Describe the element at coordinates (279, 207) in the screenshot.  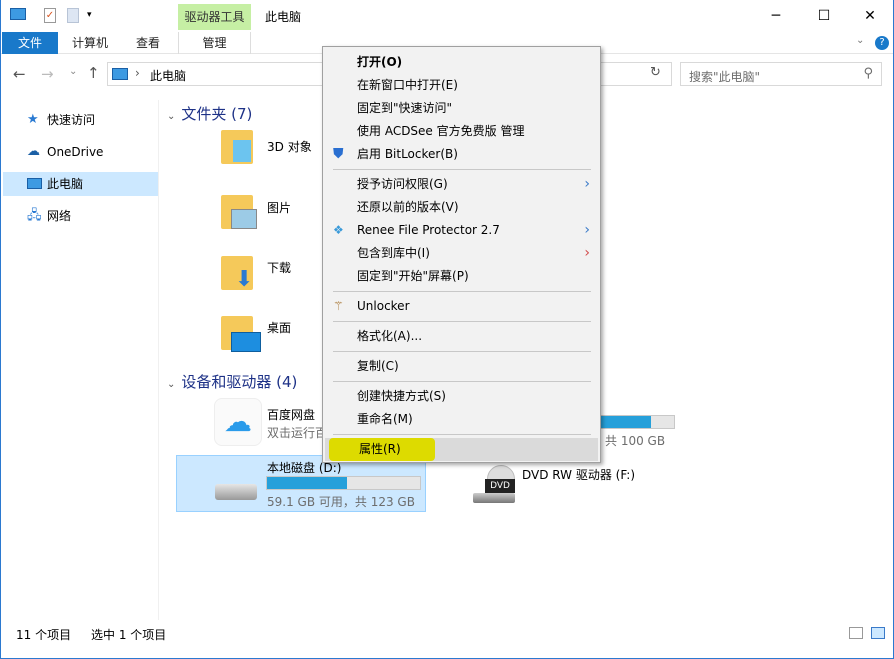
I see `folder-pictures: 图片` at that location.